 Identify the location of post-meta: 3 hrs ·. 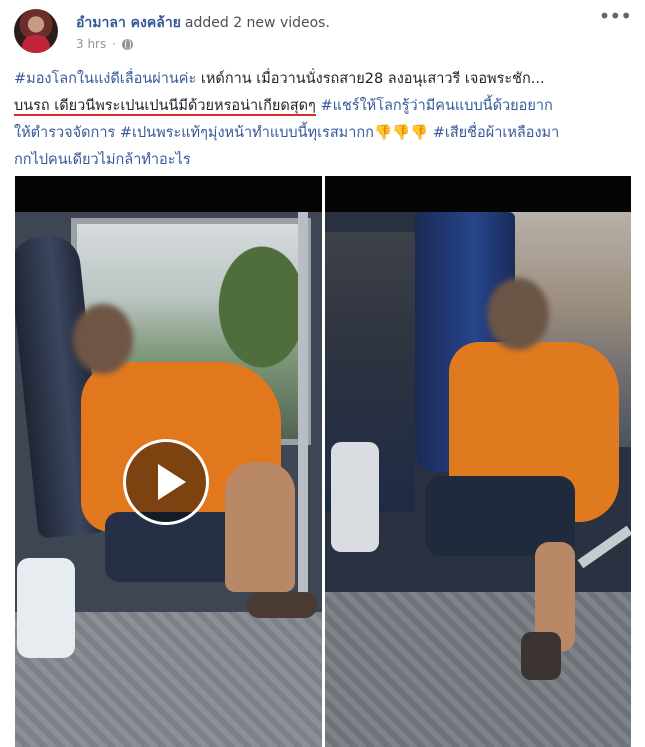
(105, 44).